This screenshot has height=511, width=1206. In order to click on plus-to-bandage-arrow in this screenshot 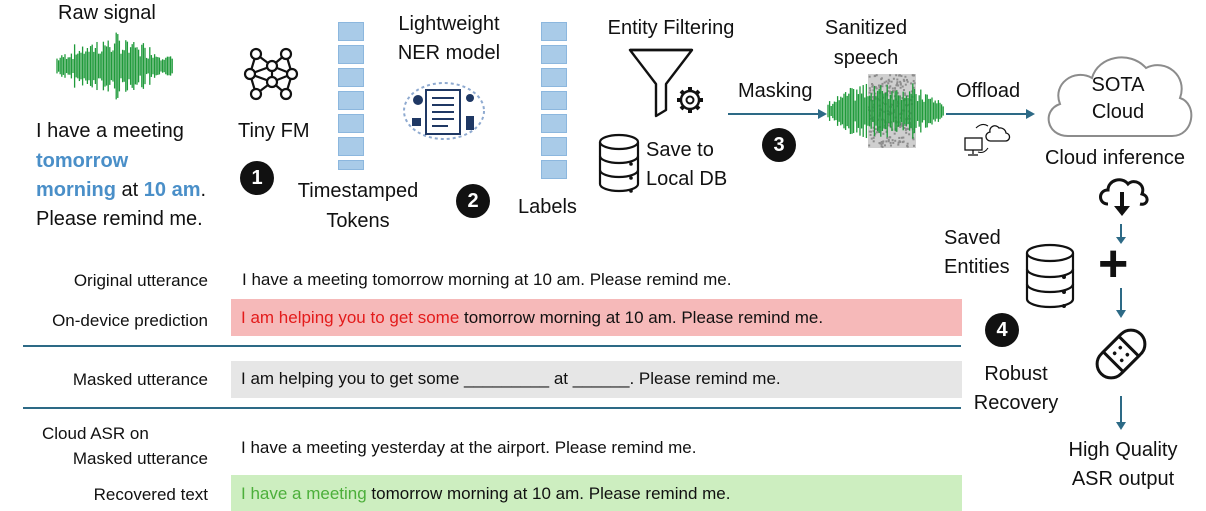, I will do `click(1121, 303)`.